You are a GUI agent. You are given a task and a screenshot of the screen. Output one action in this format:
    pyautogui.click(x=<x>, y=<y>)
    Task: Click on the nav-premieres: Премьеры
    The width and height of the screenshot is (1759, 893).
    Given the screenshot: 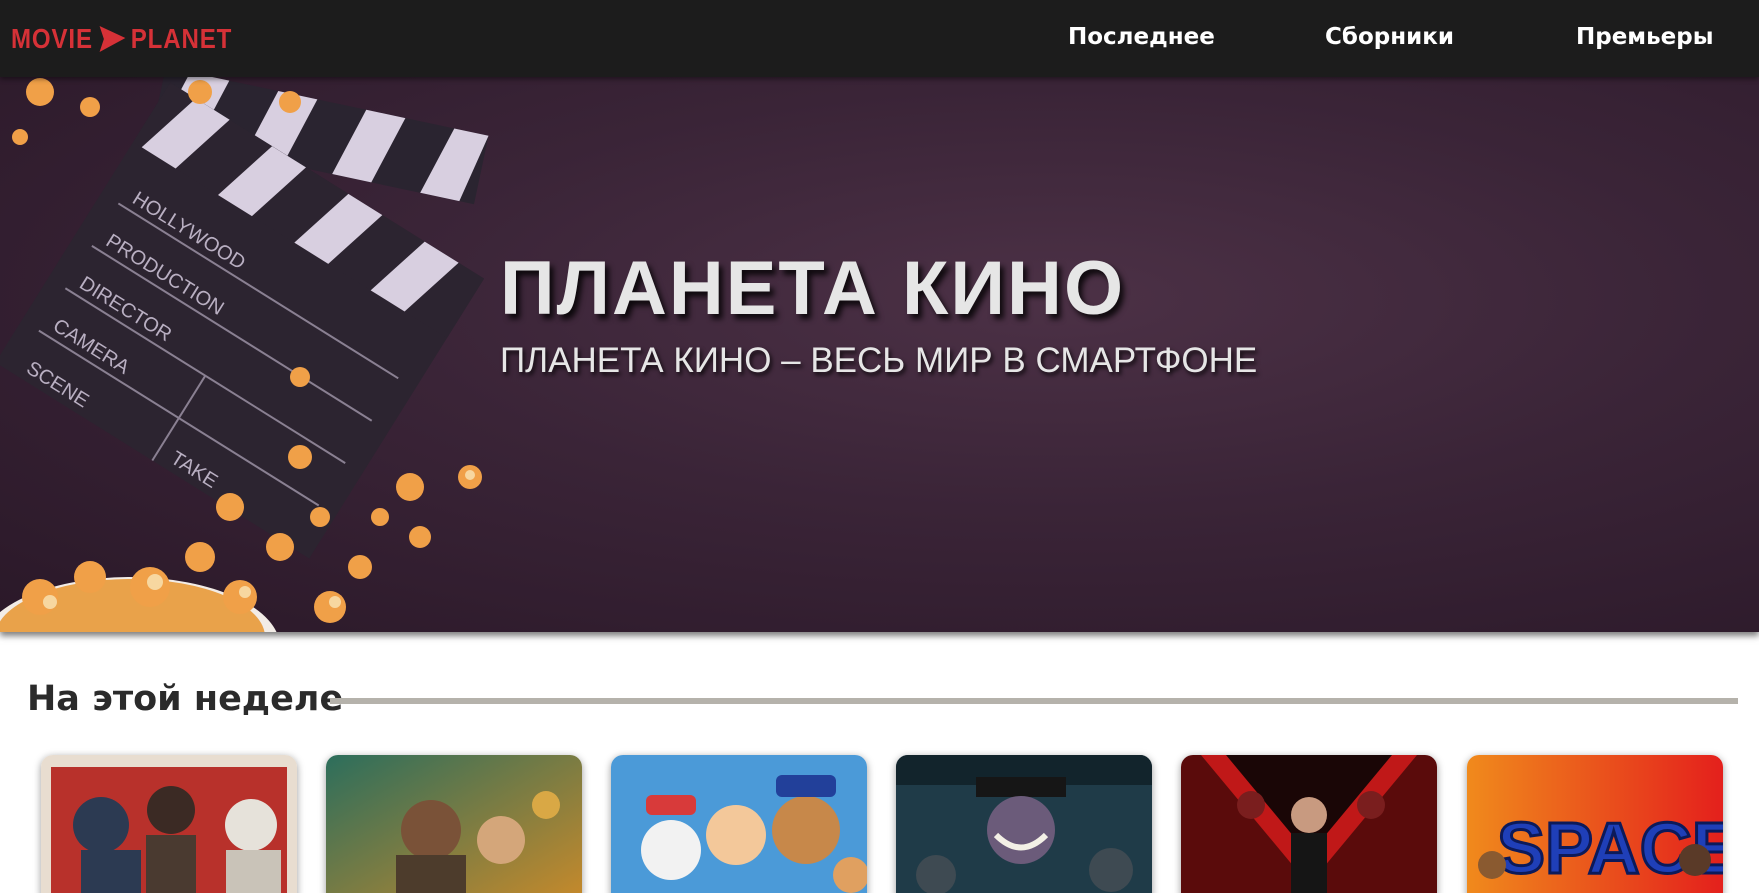 What is the action you would take?
    pyautogui.click(x=1645, y=37)
    